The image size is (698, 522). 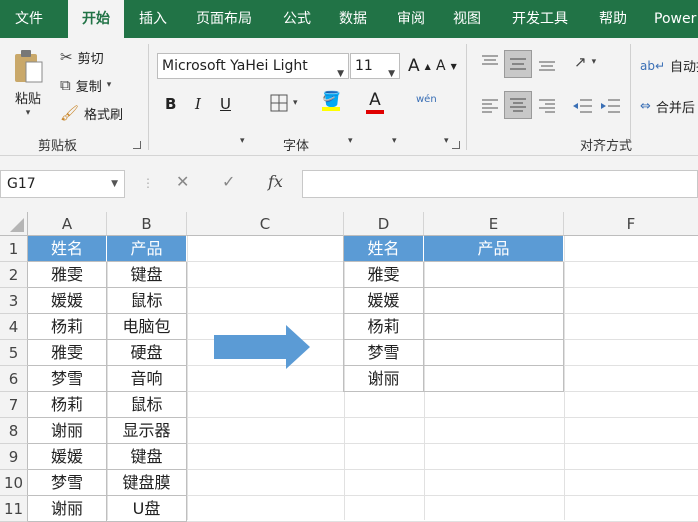 What do you see at coordinates (500, 184) in the screenshot?
I see `formula-input` at bounding box center [500, 184].